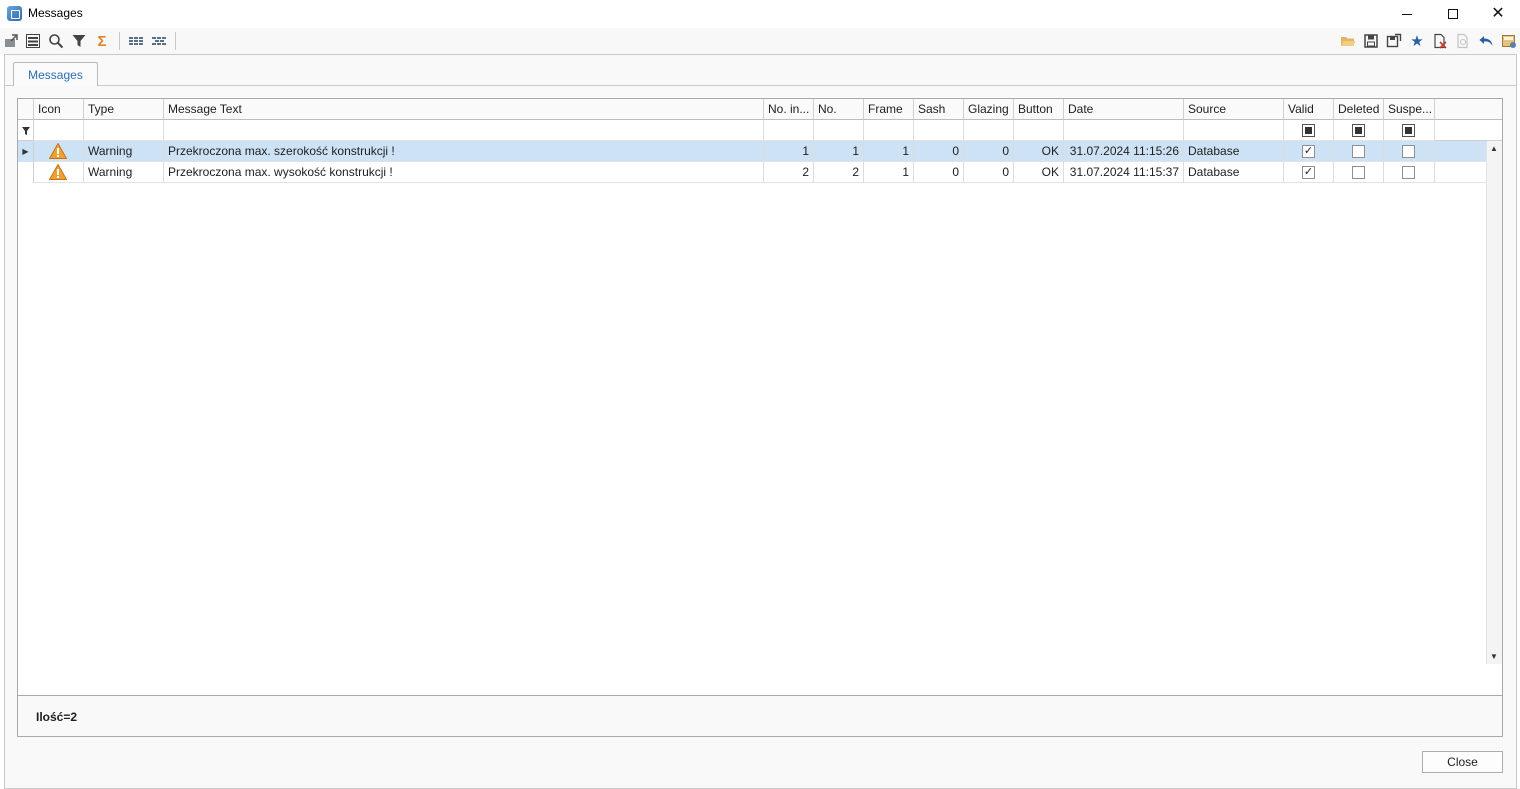 The height and width of the screenshot is (789, 1520). I want to click on expand-all-icon, so click(136, 41).